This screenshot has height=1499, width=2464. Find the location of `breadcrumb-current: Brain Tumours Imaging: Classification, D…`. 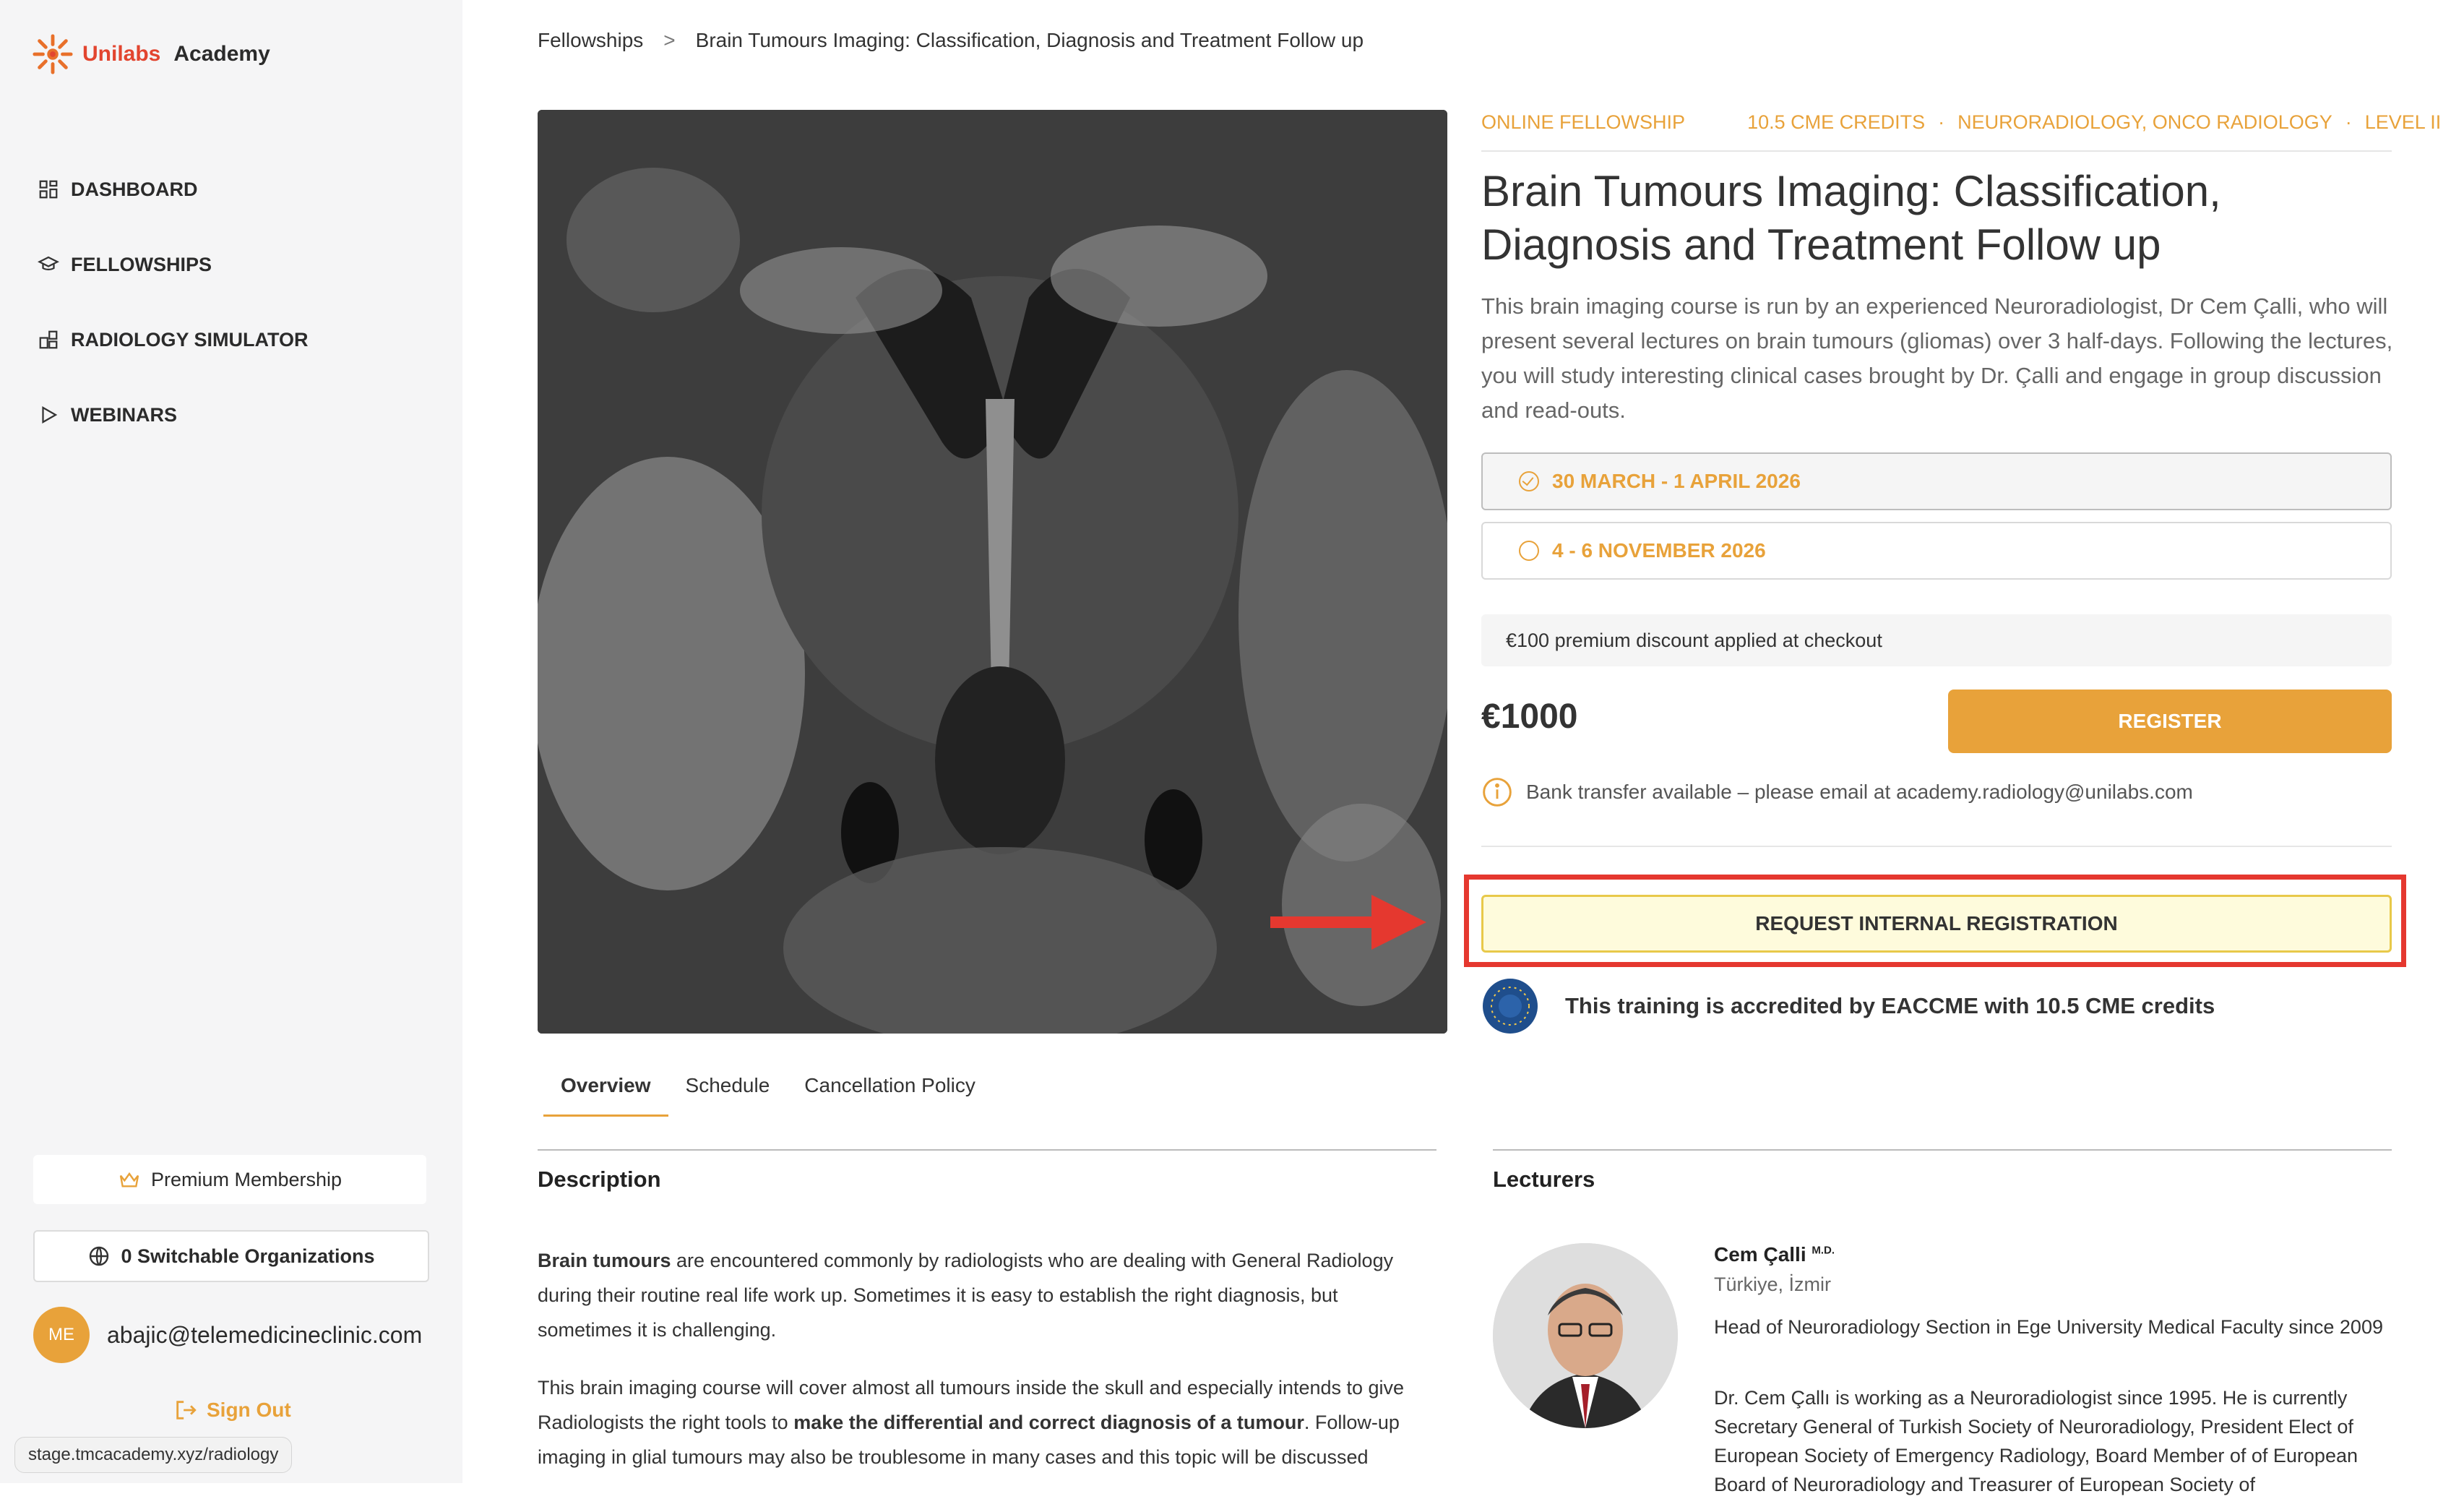

breadcrumb-current: Brain Tumours Imaging: Classification, D… is located at coordinates (1029, 40).